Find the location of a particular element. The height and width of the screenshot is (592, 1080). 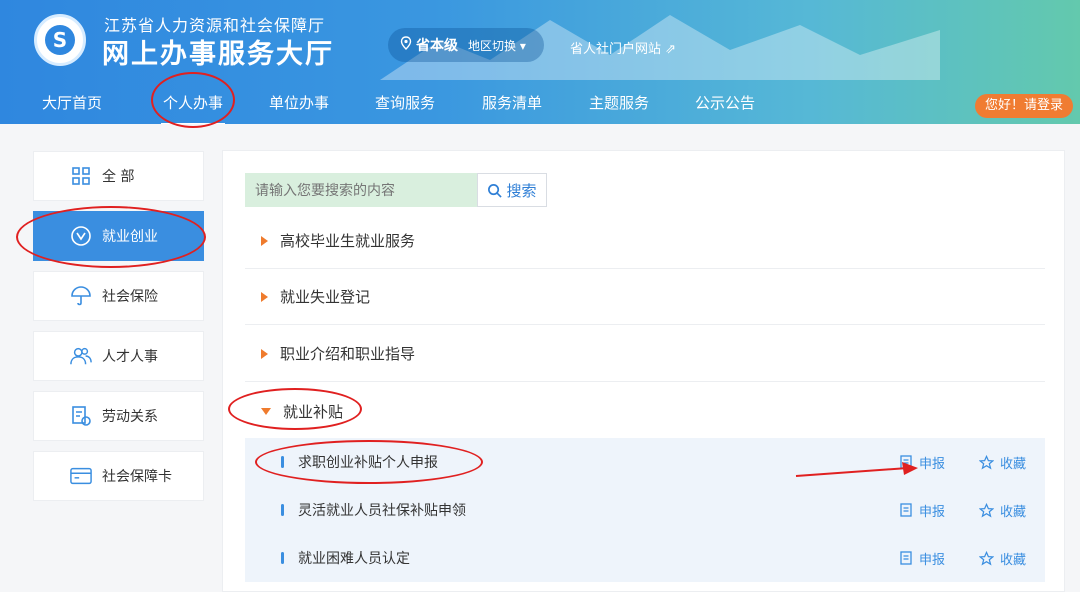

sidebar-item-label: 就业创业 is located at coordinates (130, 237).